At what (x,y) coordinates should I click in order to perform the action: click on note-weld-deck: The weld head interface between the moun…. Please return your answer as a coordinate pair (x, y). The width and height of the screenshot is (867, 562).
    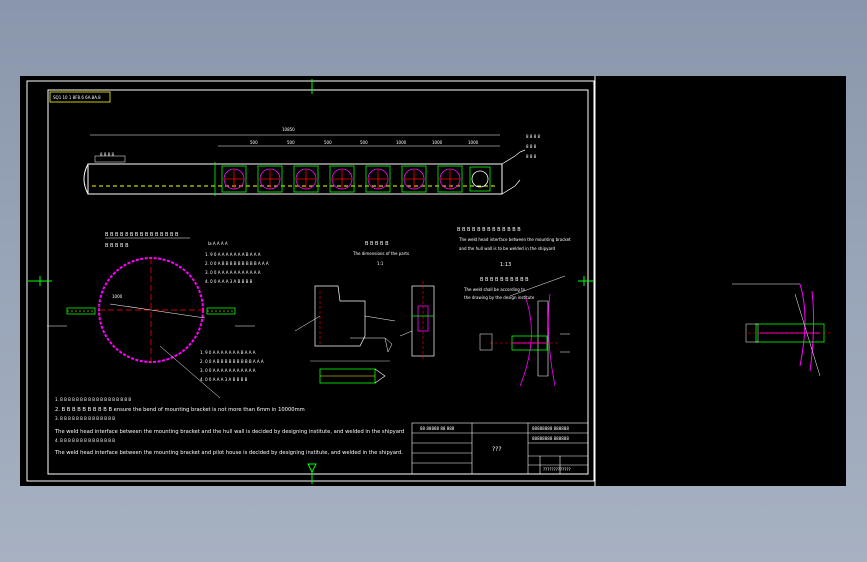
    Looking at the image, I should click on (228, 453).